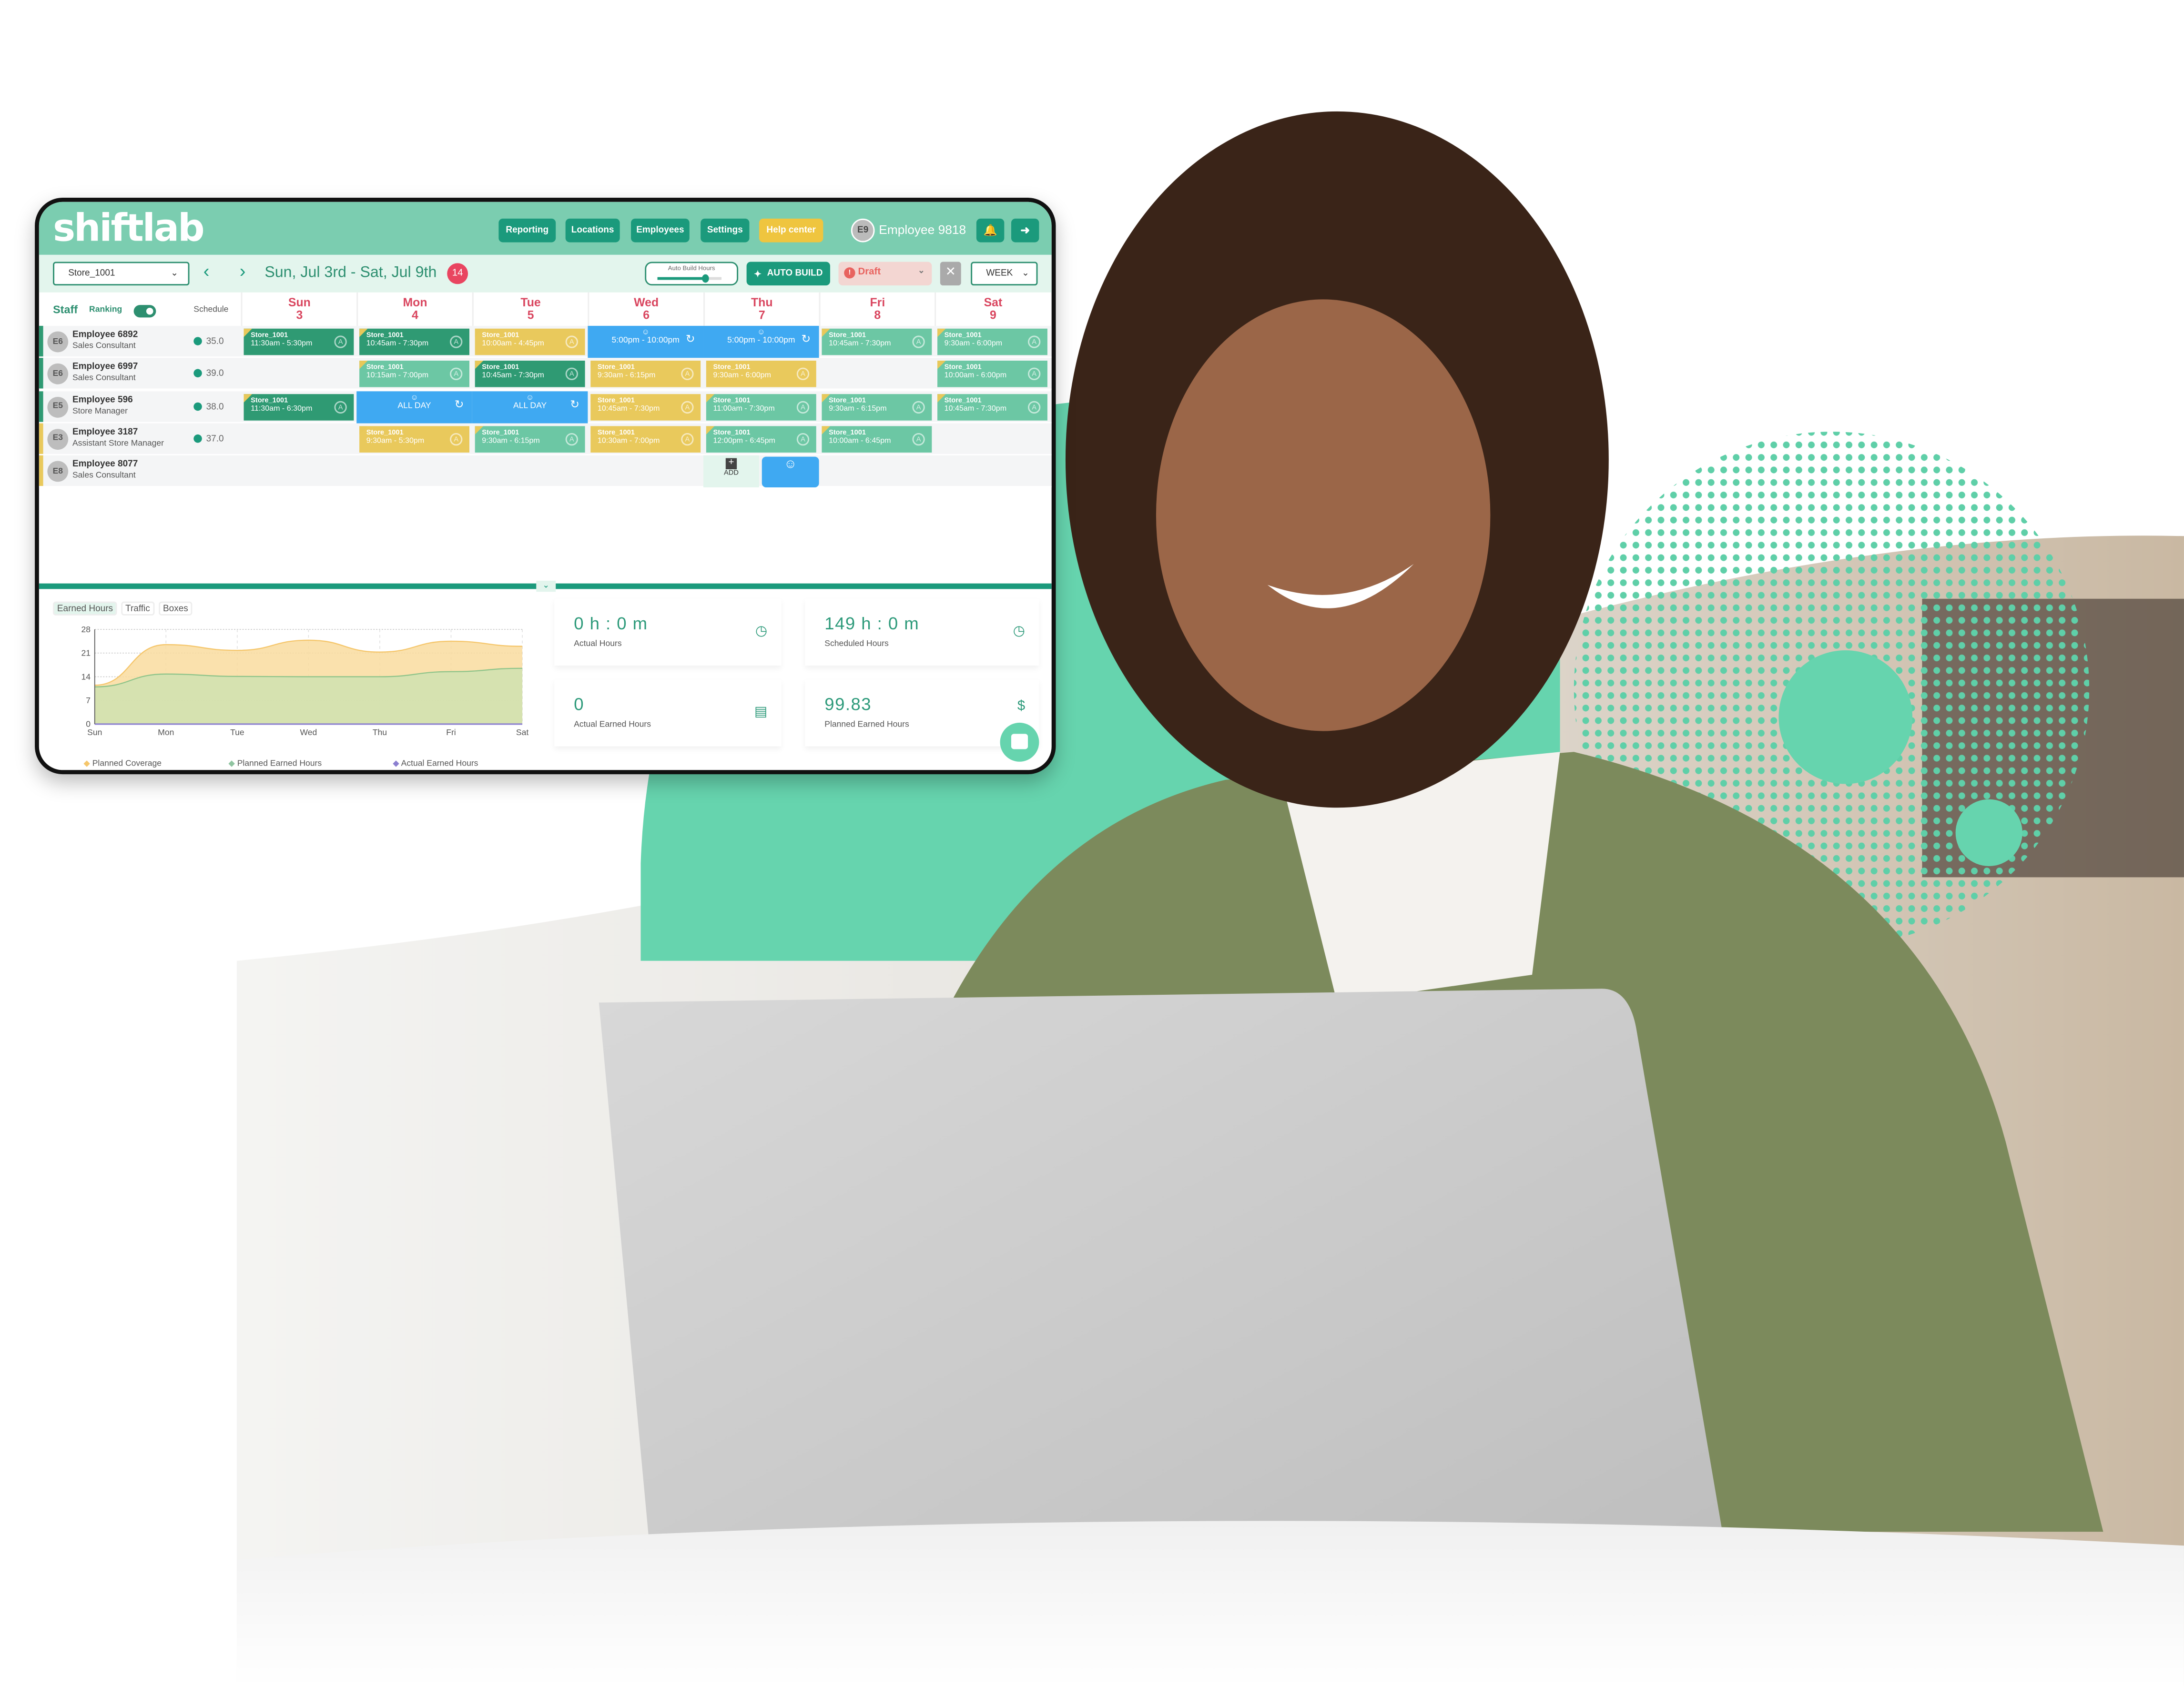 The width and height of the screenshot is (2184, 1687). What do you see at coordinates (863, 230) in the screenshot?
I see `user-avatar: E9` at bounding box center [863, 230].